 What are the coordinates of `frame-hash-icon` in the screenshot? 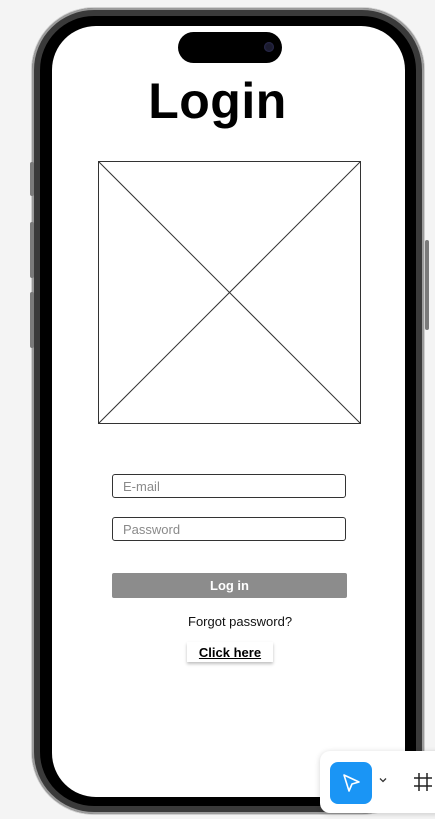 It's located at (423, 782).